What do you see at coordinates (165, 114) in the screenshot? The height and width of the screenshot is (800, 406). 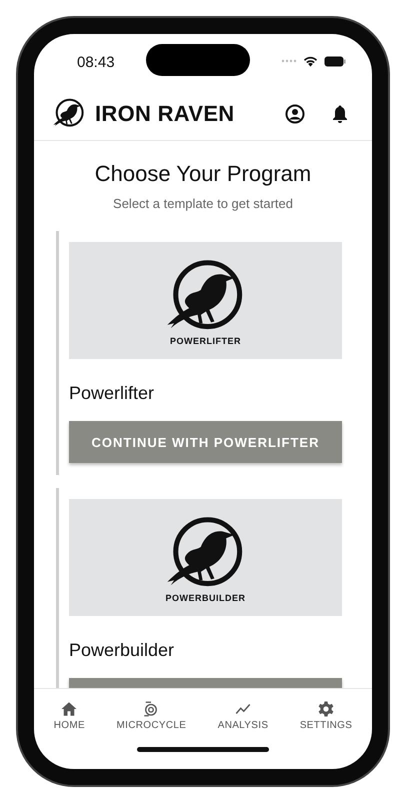 I see `app-title: IRON RAVEN` at bounding box center [165, 114].